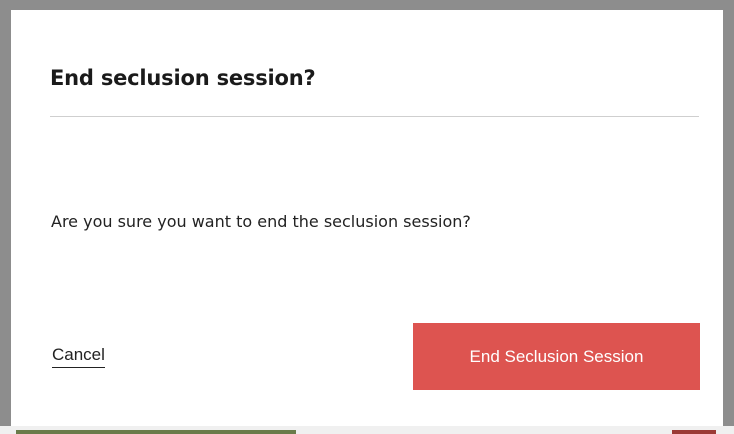 This screenshot has width=734, height=434. I want to click on dialog-title: End seclusion session?, so click(183, 78).